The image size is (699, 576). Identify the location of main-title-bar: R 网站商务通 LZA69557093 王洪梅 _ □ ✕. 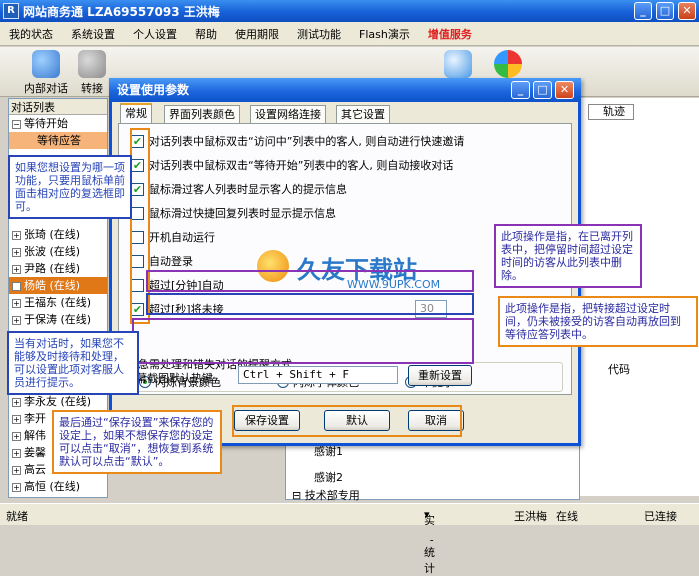
(349, 11).